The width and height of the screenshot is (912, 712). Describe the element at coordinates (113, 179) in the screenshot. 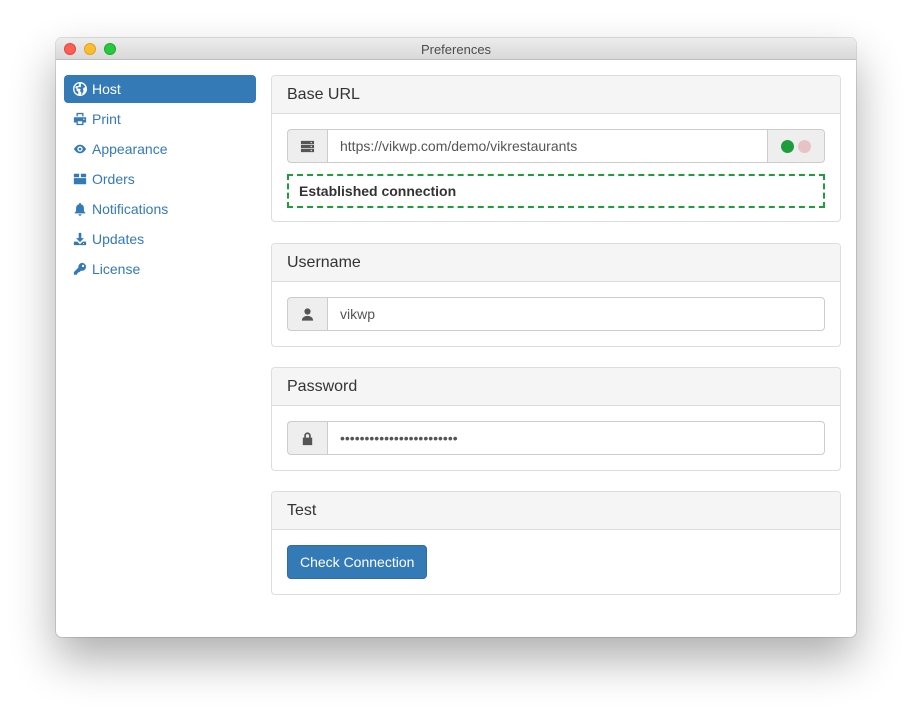

I see `sidebar-item-label: Orders` at that location.